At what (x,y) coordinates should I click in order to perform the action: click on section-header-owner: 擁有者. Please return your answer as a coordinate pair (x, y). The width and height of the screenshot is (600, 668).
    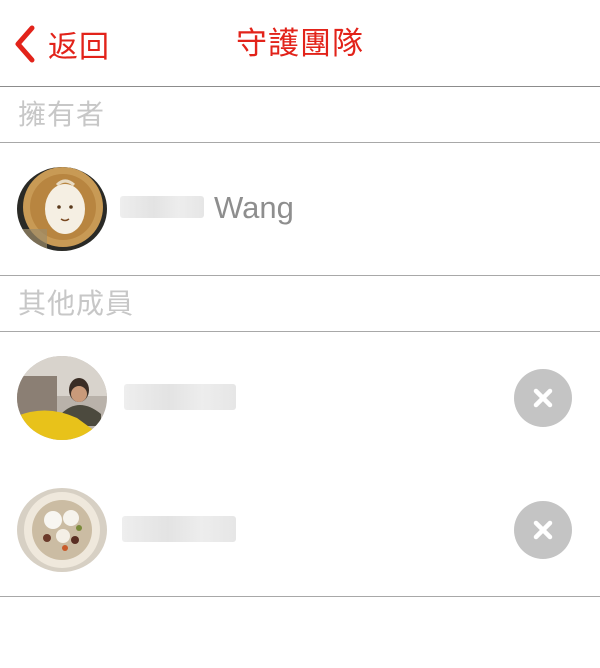
    Looking at the image, I should click on (300, 115).